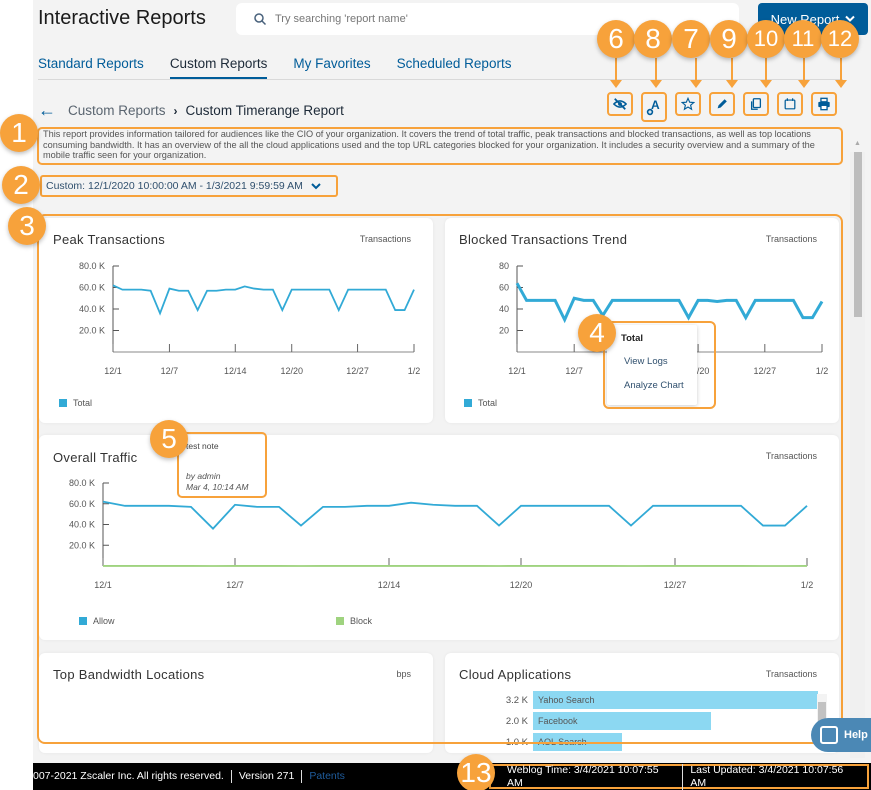 This screenshot has height=790, width=871. I want to click on copy-button, so click(756, 104).